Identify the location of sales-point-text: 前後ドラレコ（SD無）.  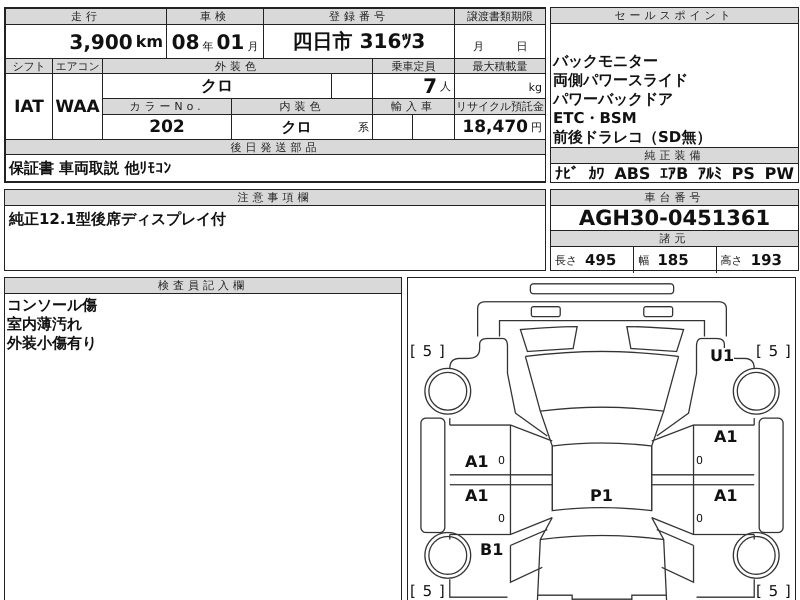
(632, 137).